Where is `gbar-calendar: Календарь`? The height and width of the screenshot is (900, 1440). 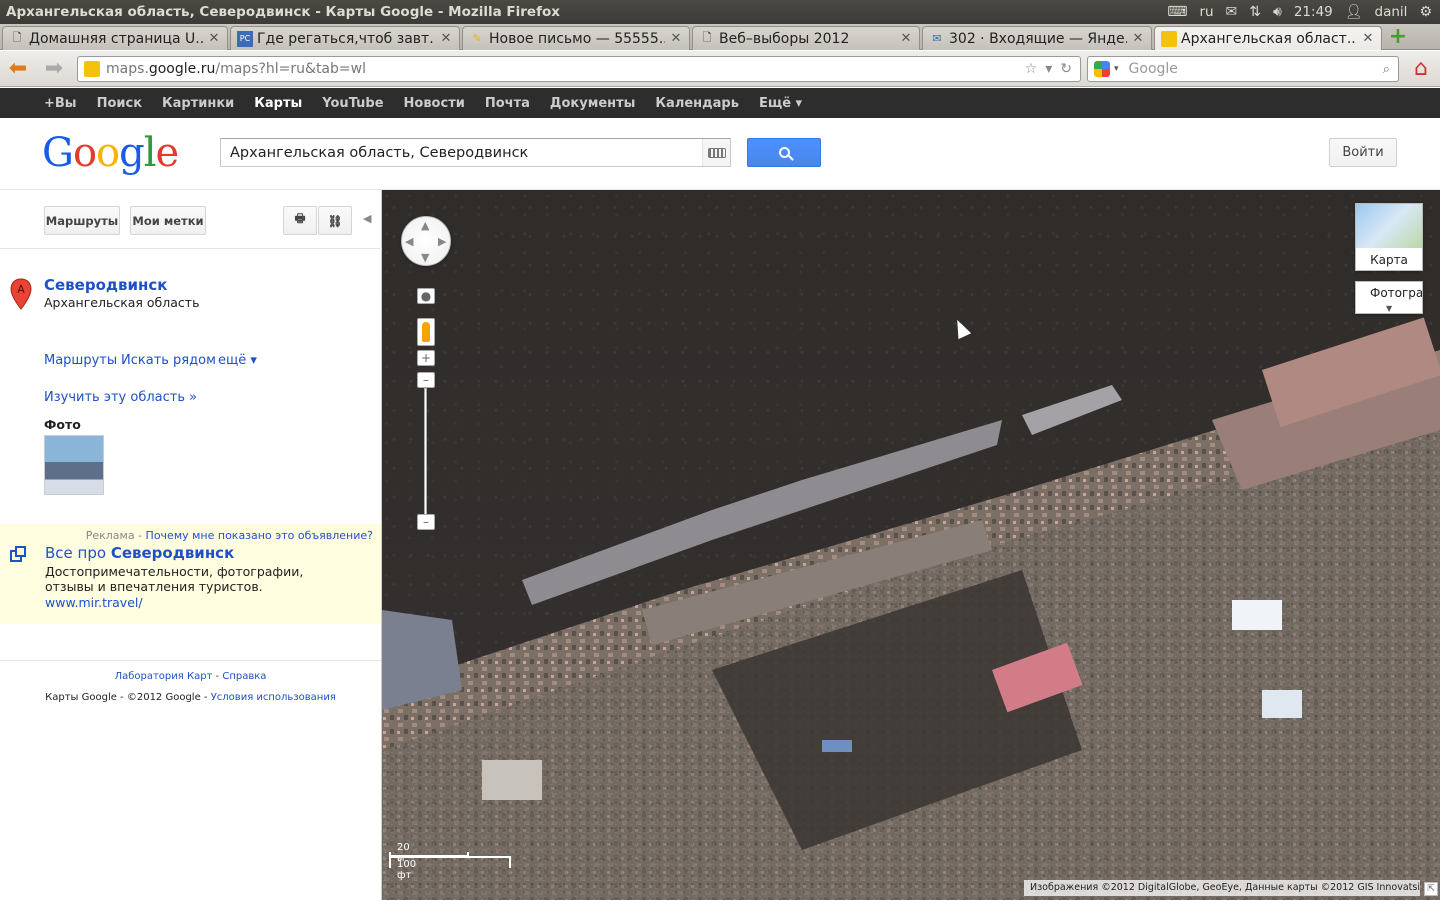
gbar-calendar: Календарь is located at coordinates (697, 103).